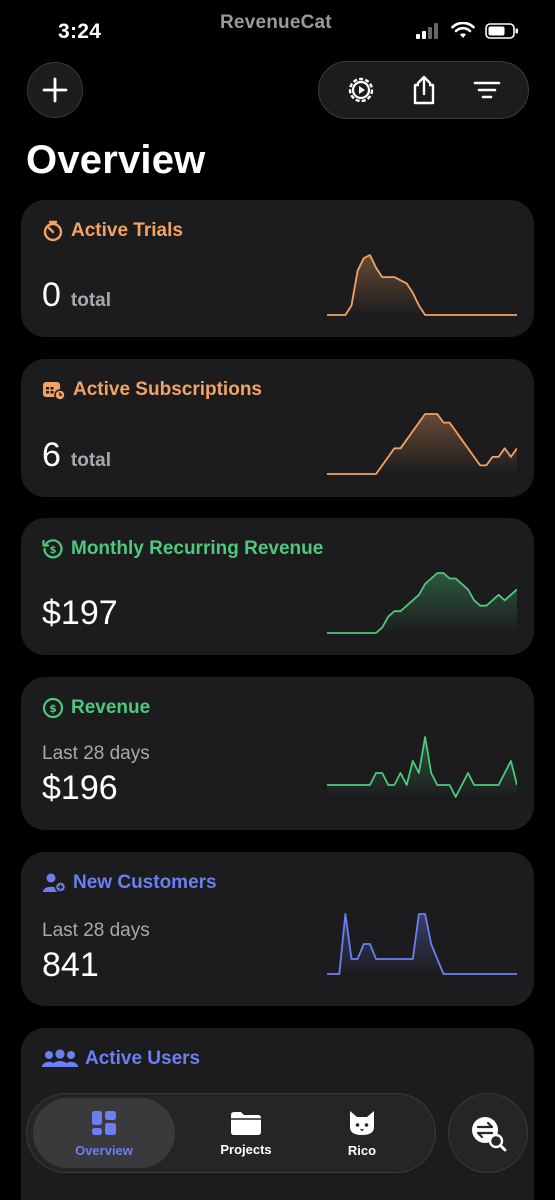 The image size is (555, 1200). I want to click on tab-rico: Rico, so click(362, 1133).